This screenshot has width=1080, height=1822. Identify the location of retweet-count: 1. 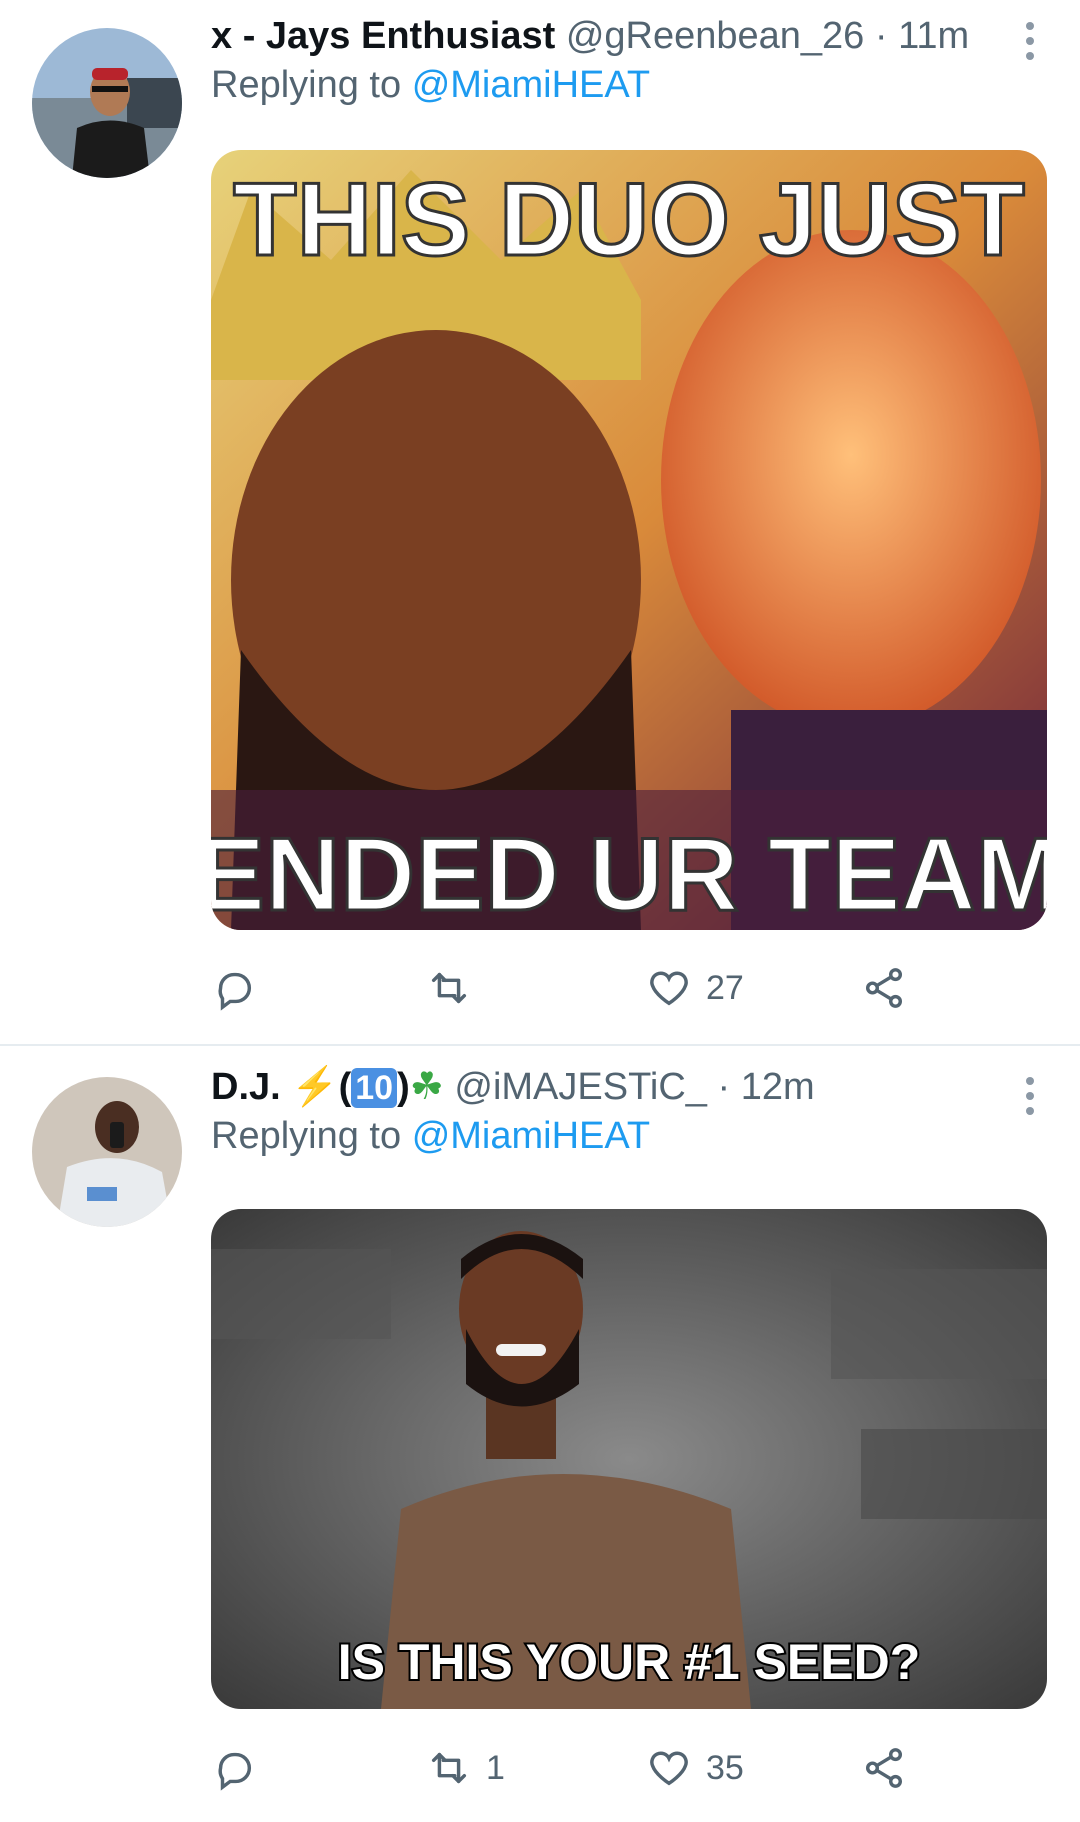
(495, 1767).